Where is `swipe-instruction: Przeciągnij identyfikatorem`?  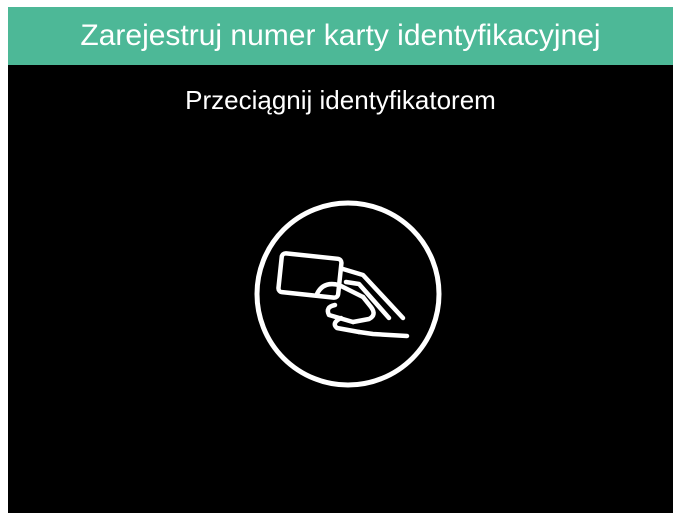 swipe-instruction: Przeciągnij identyfikatorem is located at coordinates (340, 100).